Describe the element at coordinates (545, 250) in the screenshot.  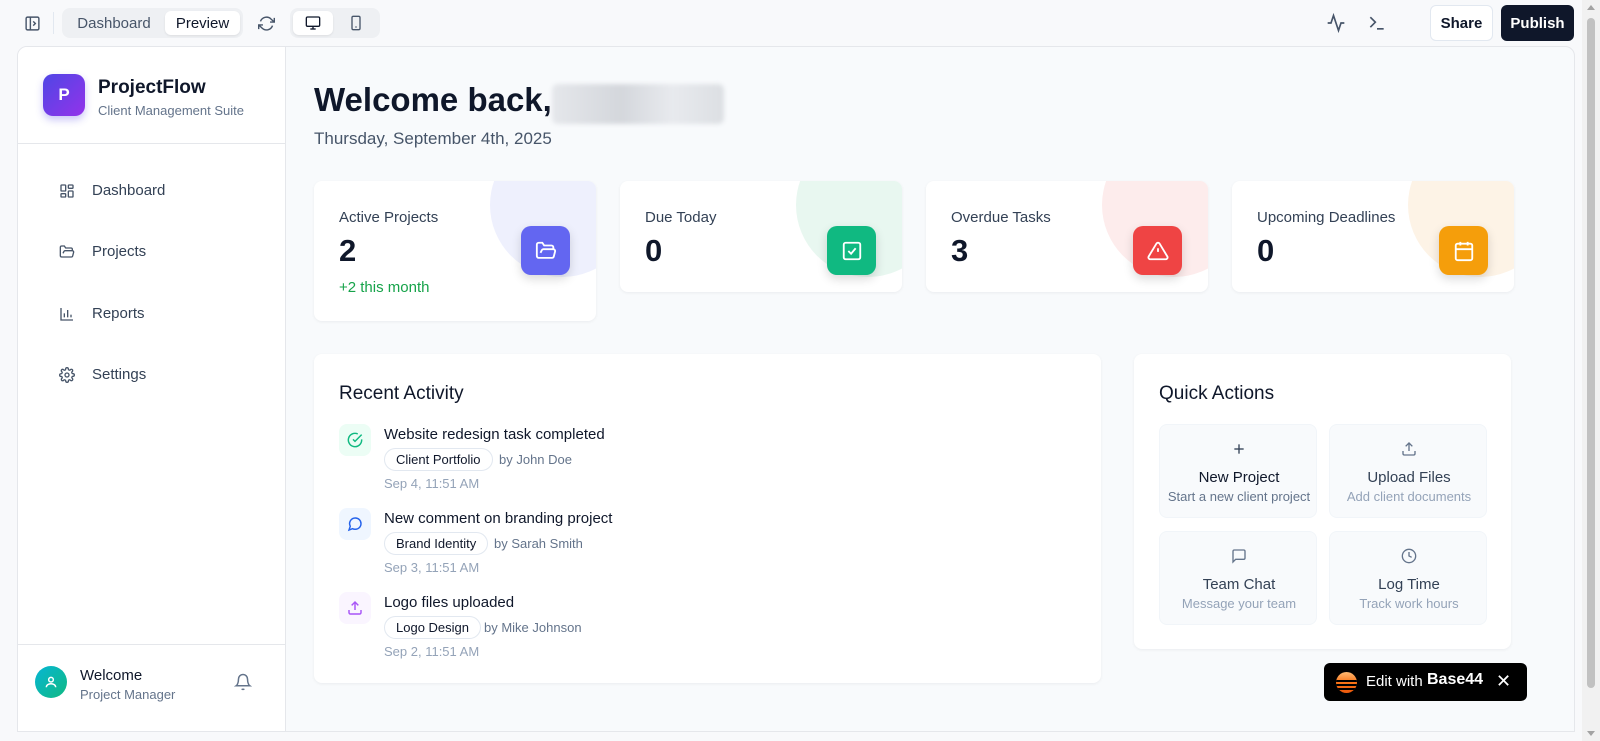
I see `folder-open-icon` at that location.